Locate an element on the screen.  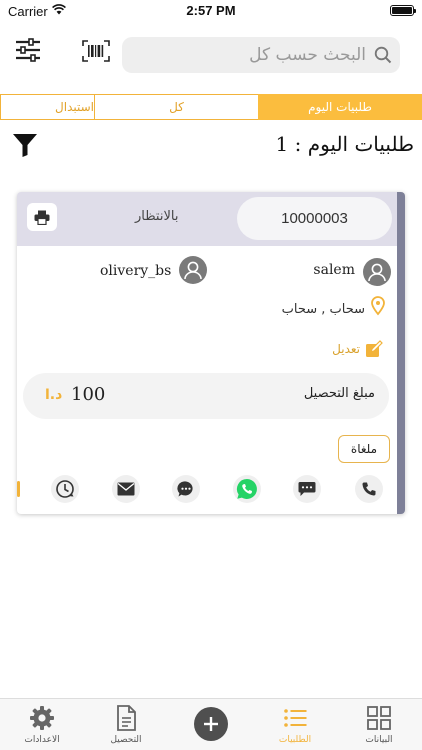
call-button is located at coordinates (369, 489).